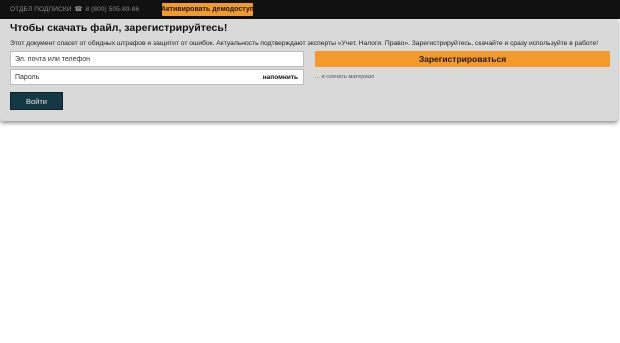 Image resolution: width=620 pixels, height=343 pixels. What do you see at coordinates (462, 59) in the screenshot?
I see `register-button: Зарегистрироваться` at bounding box center [462, 59].